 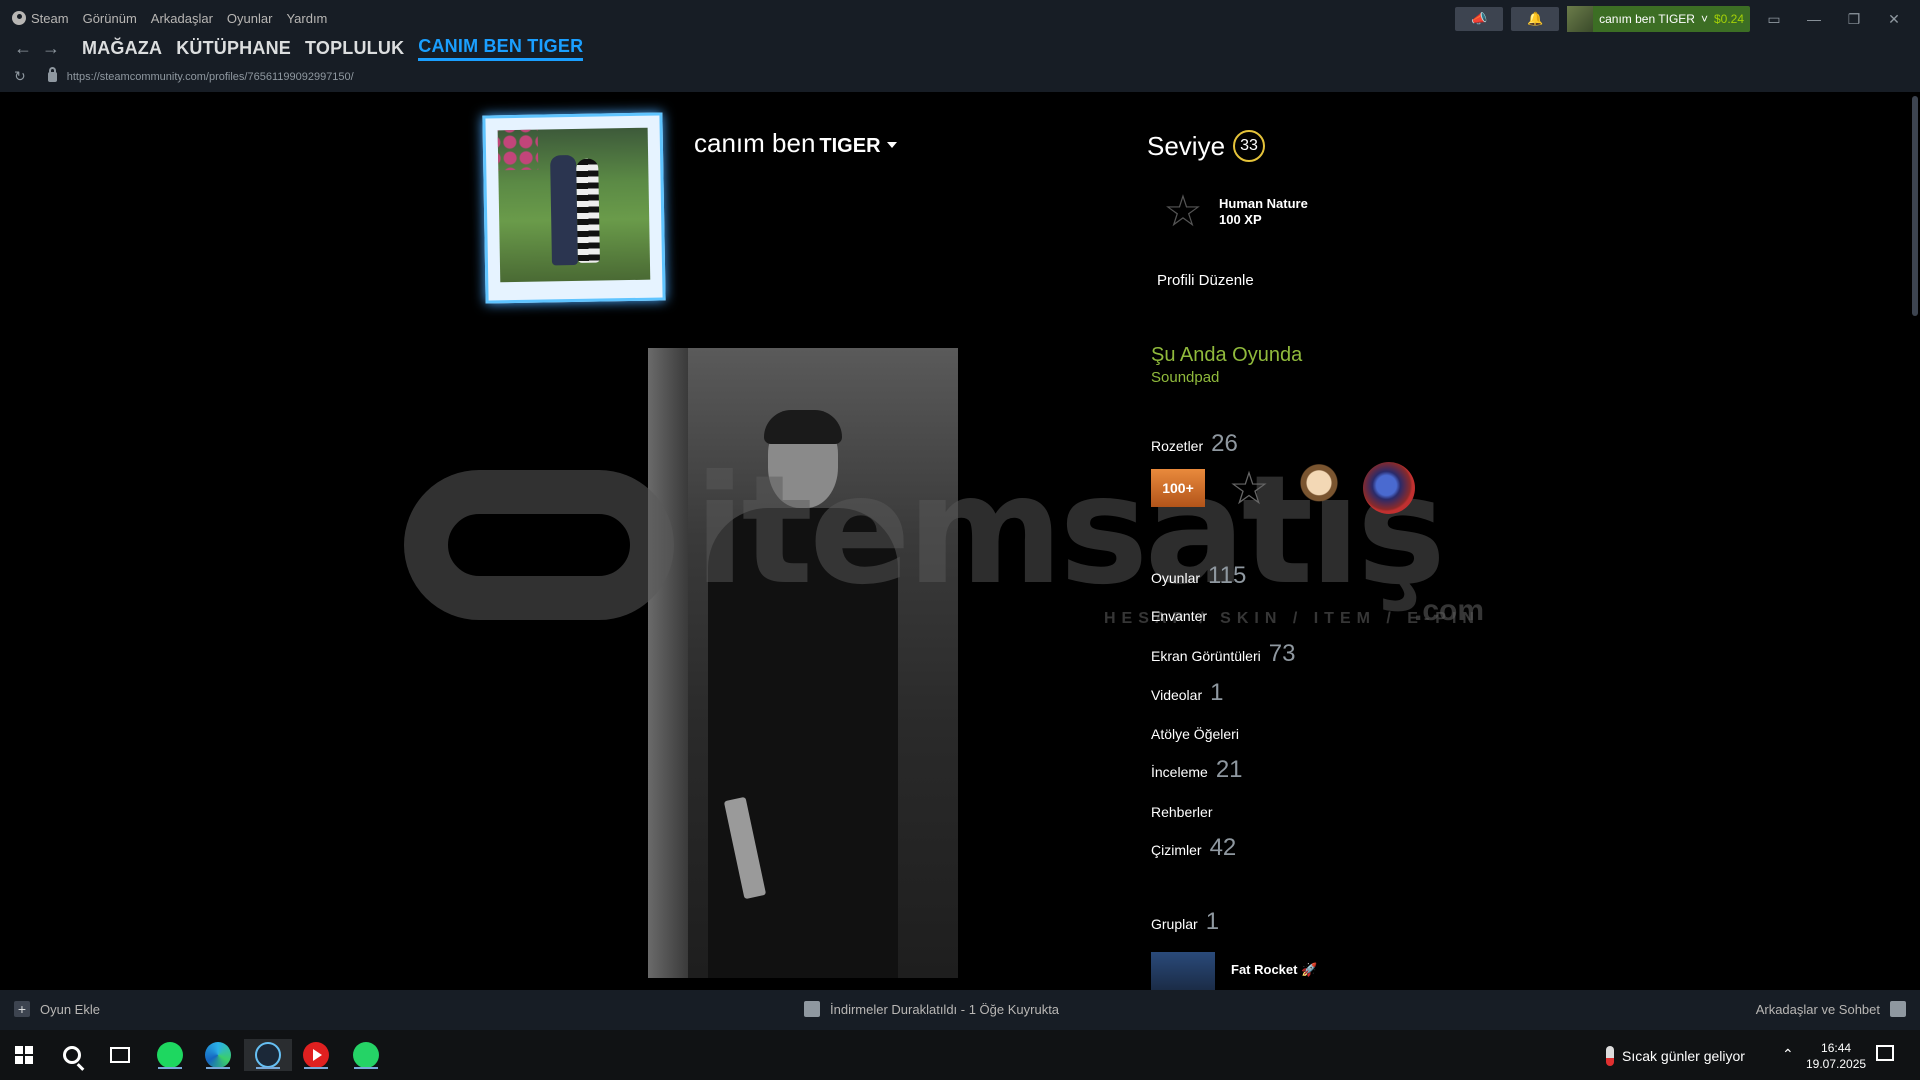 What do you see at coordinates (23, 48) in the screenshot?
I see `back-arrow-icon: ←` at bounding box center [23, 48].